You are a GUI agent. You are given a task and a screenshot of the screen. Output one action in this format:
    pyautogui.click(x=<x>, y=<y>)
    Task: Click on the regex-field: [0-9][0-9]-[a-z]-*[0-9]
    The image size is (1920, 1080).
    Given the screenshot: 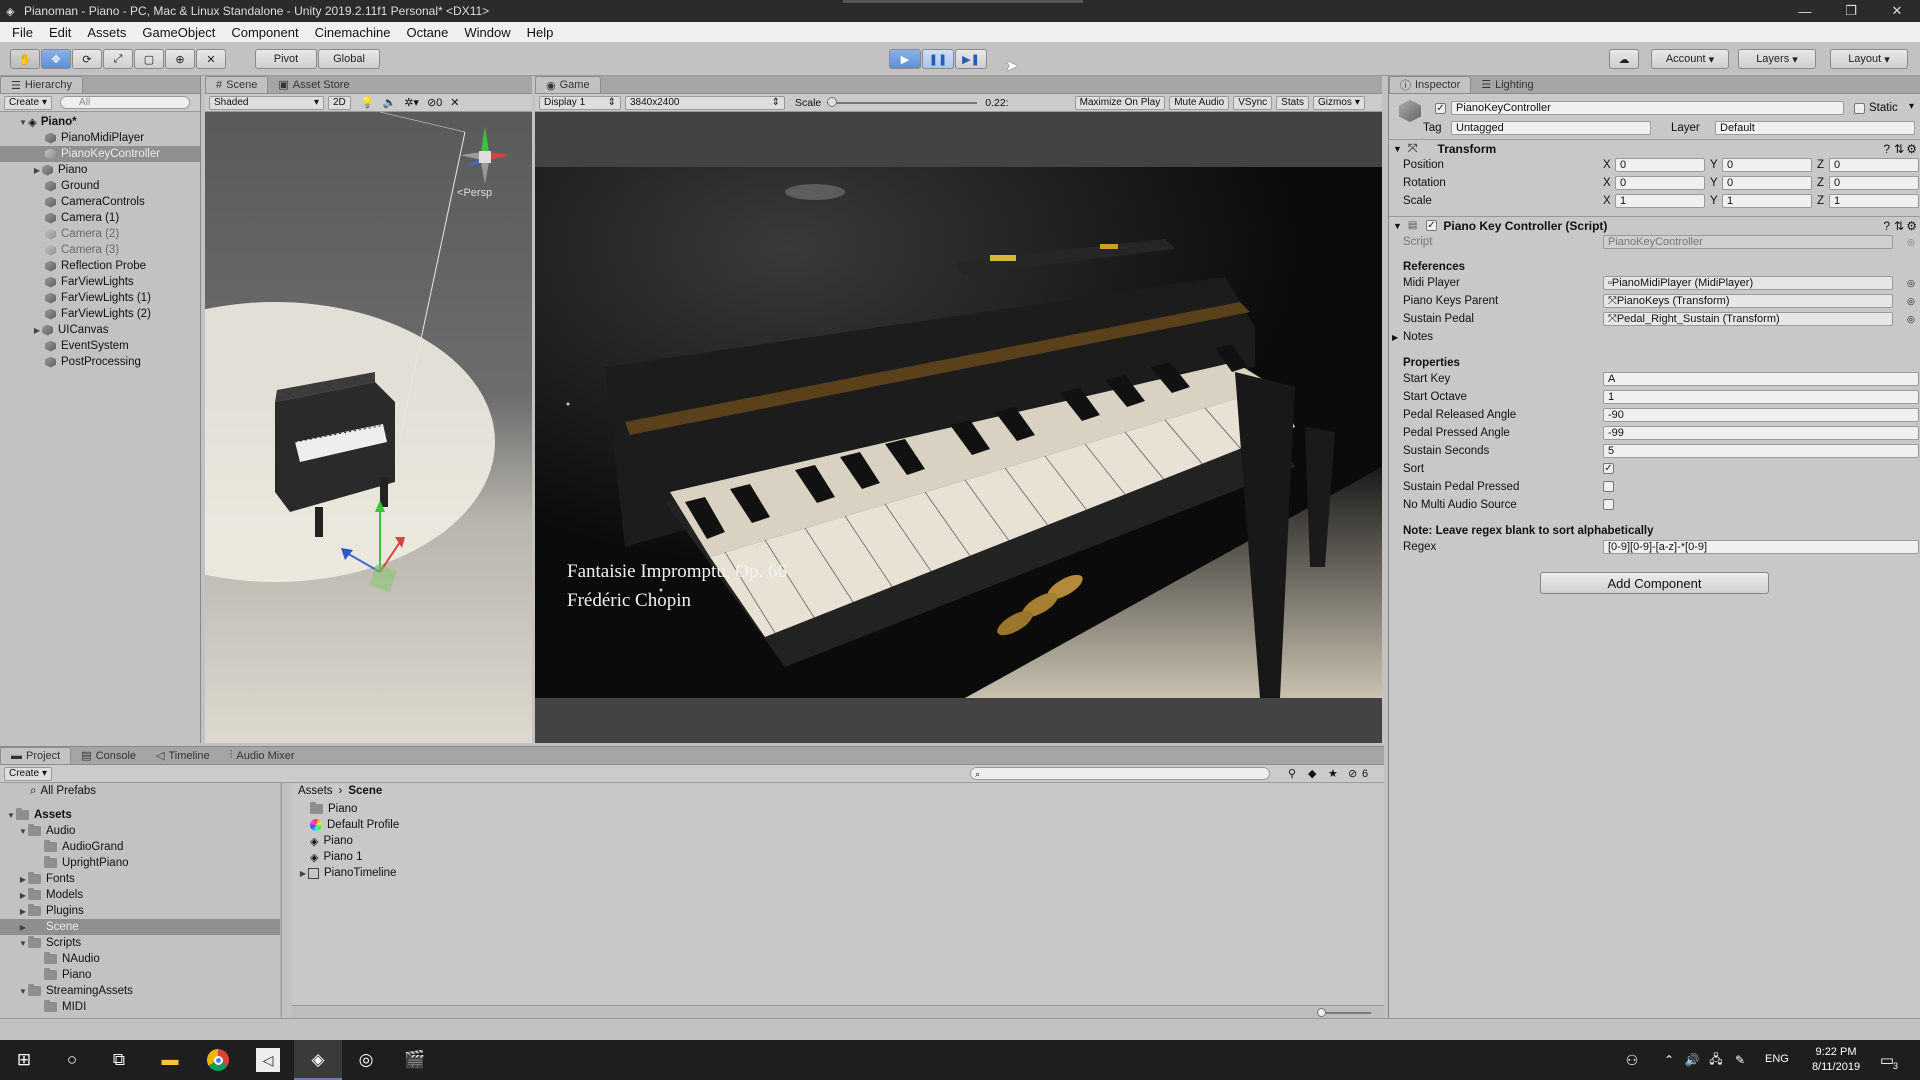 What is the action you would take?
    pyautogui.click(x=1761, y=547)
    